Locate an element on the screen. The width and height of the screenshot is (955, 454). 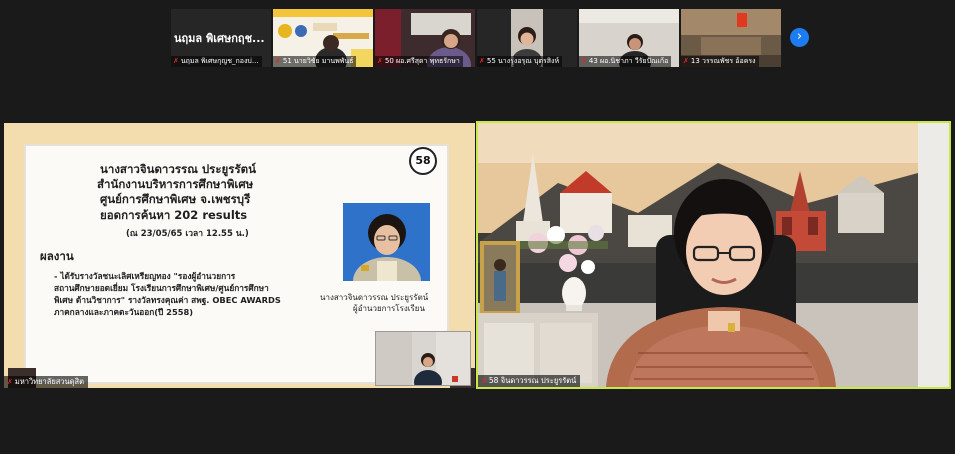
presenter-pip-video is located at coordinates (423, 358).